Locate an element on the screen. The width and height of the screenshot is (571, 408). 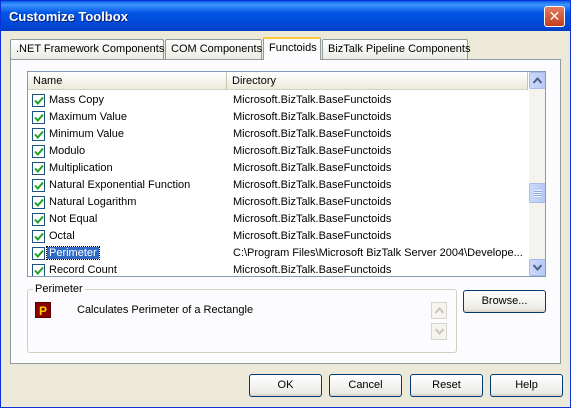
list-item: Octal Microsoft.BizTalk.BaseFunctoids is located at coordinates (278, 236).